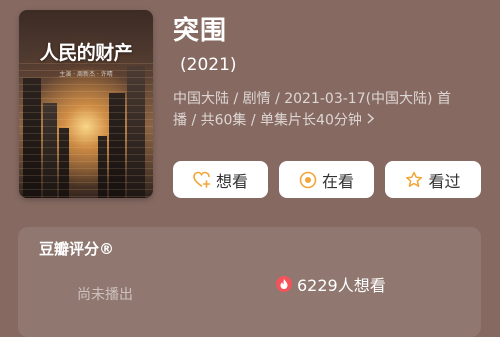 This screenshot has height=337, width=500. What do you see at coordinates (341, 285) in the screenshot?
I see `wish-count-text: 6229人想看` at bounding box center [341, 285].